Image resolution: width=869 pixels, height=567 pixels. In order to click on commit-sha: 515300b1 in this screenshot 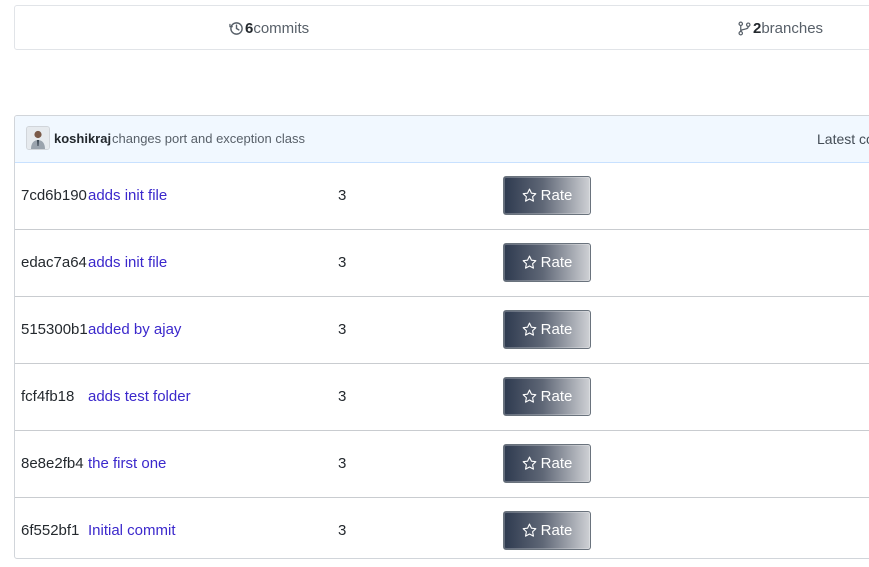, I will do `click(54, 329)`.